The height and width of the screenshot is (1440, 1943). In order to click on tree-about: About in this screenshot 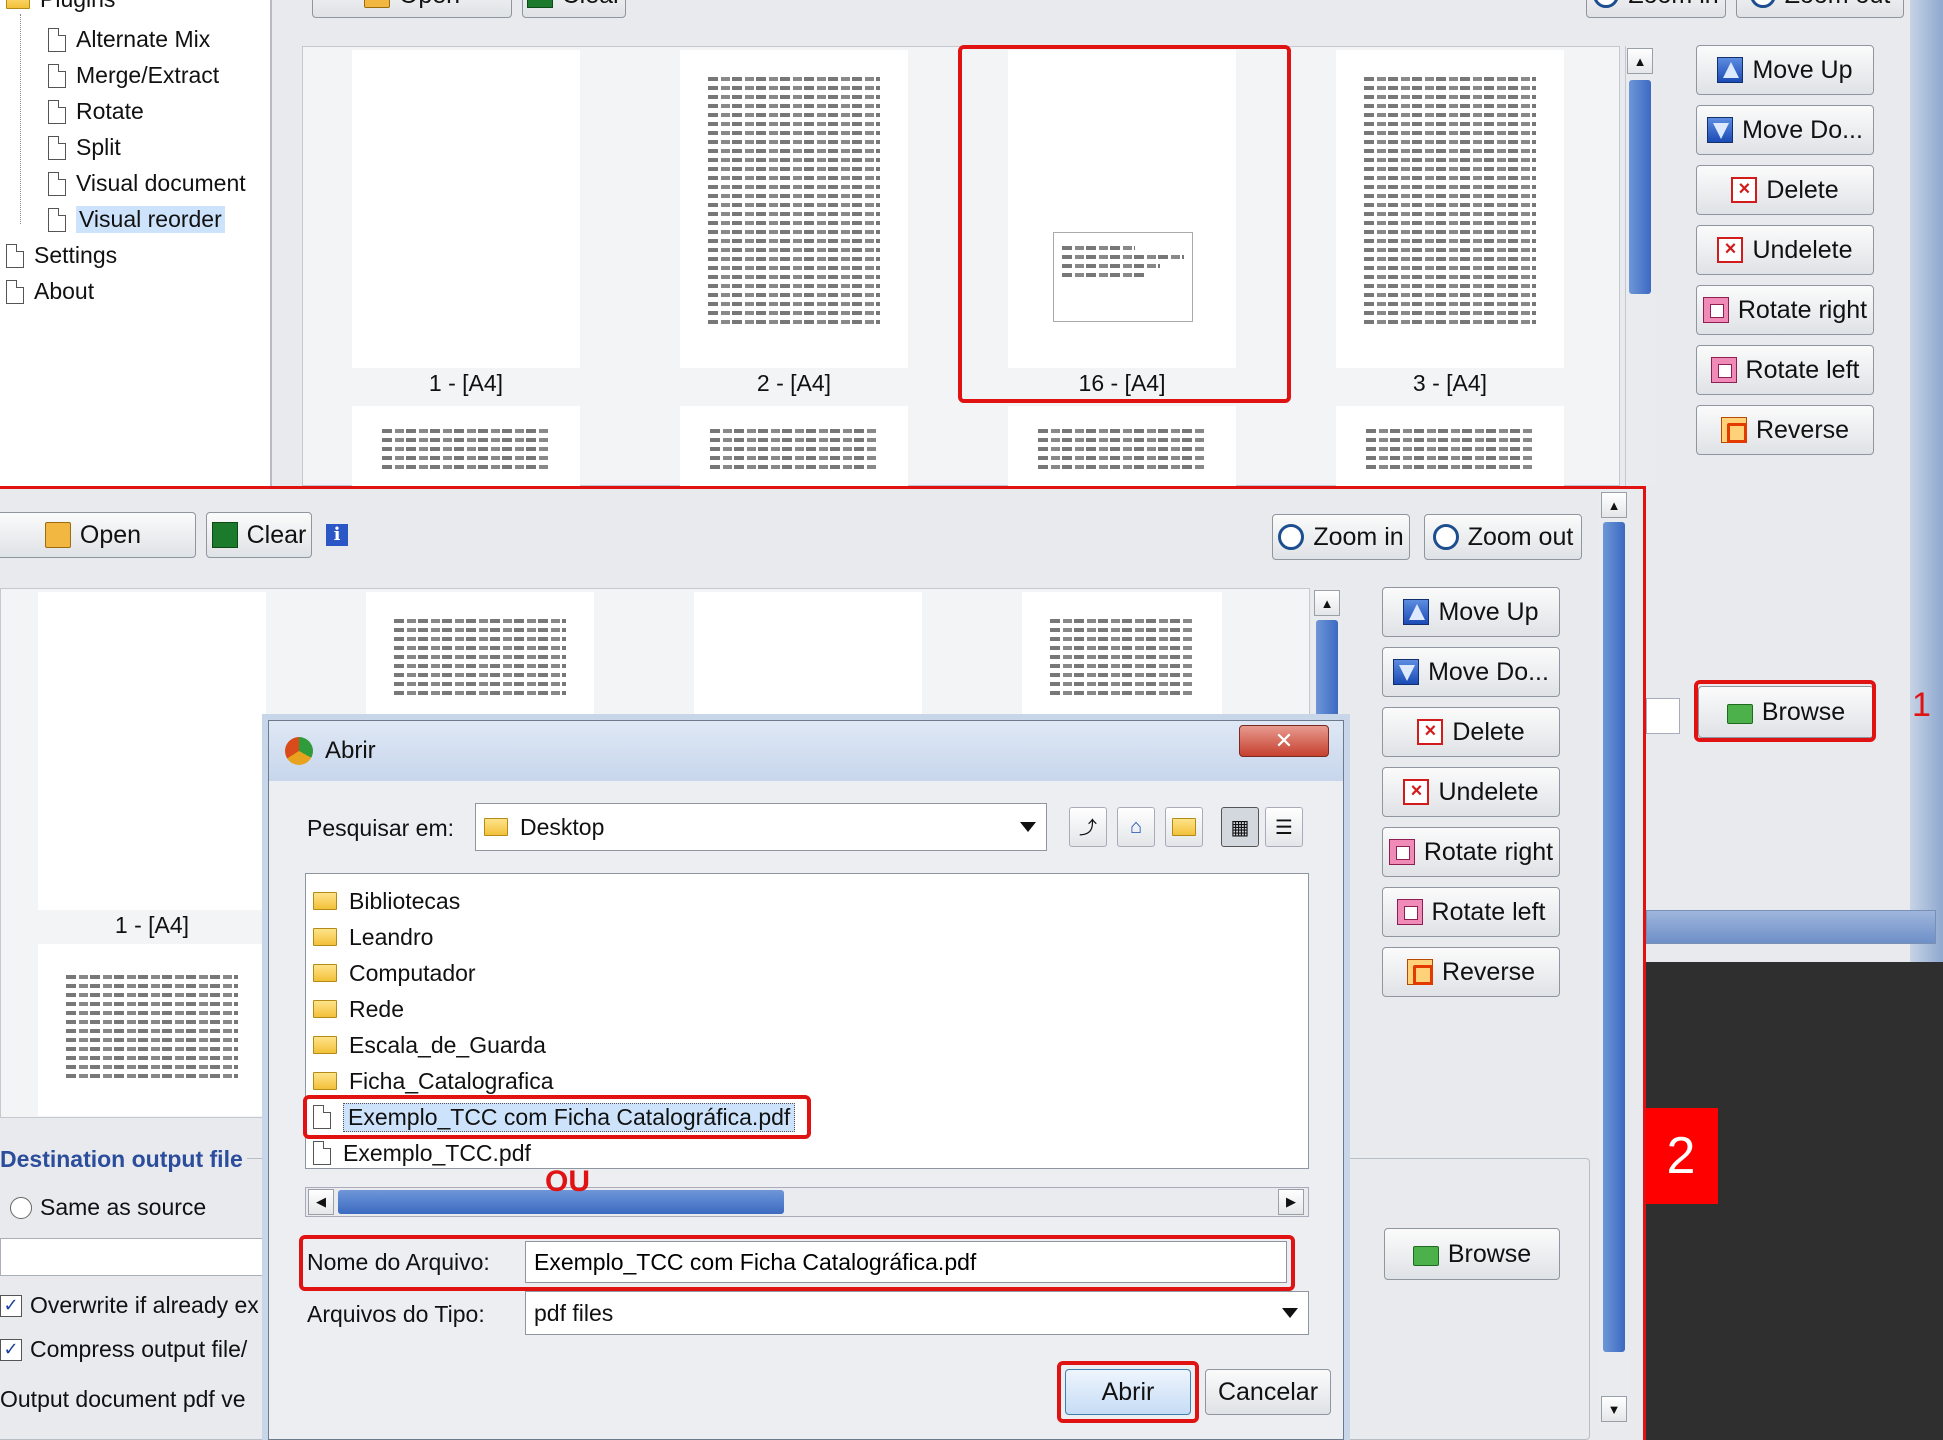, I will do `click(50, 291)`.